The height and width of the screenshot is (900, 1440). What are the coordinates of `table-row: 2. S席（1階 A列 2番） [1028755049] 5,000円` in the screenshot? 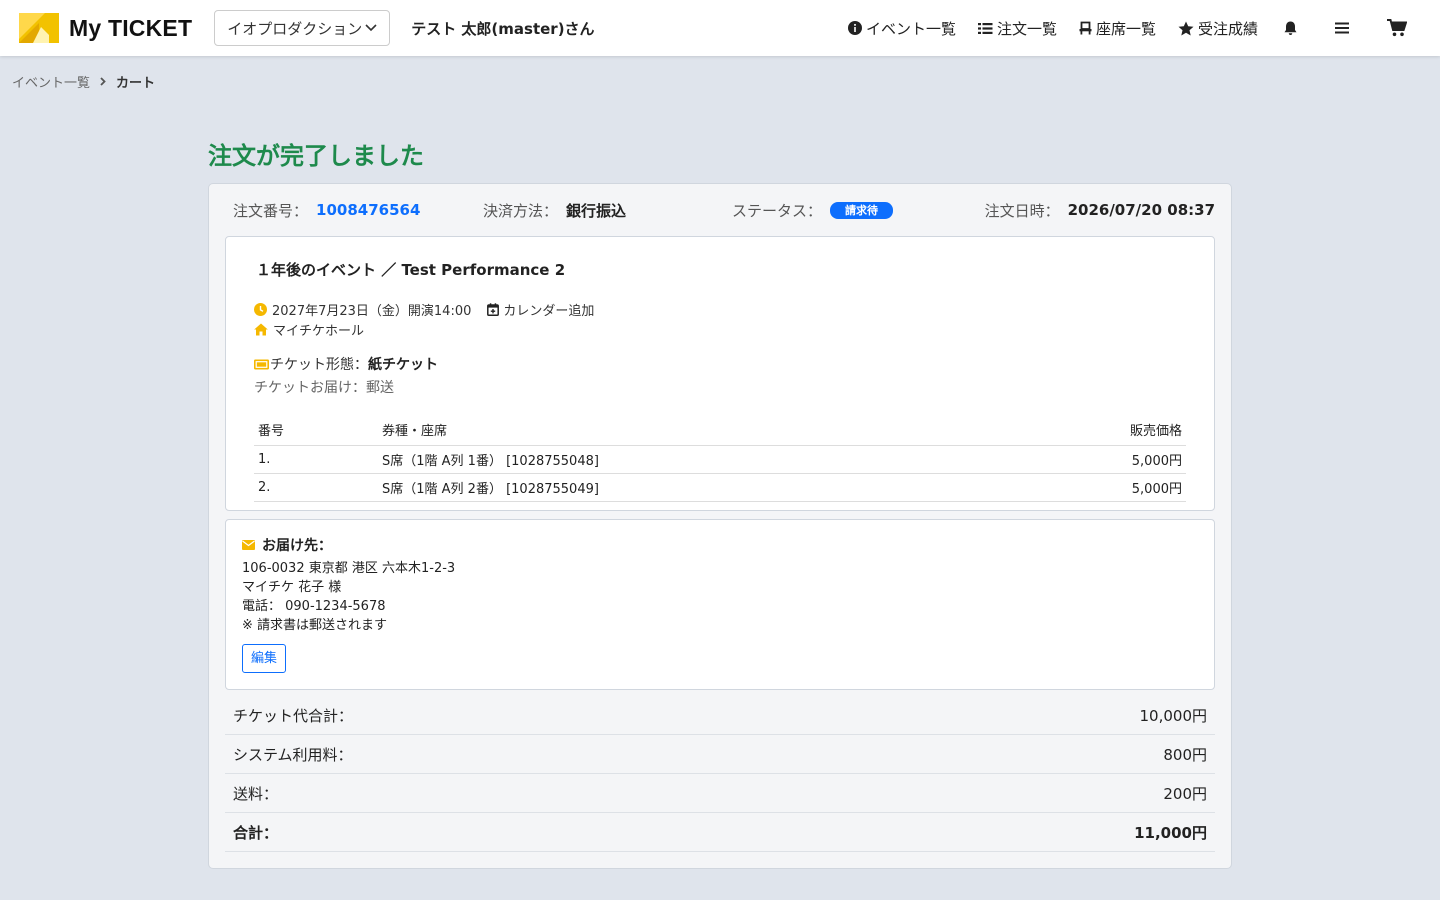 It's located at (720, 487).